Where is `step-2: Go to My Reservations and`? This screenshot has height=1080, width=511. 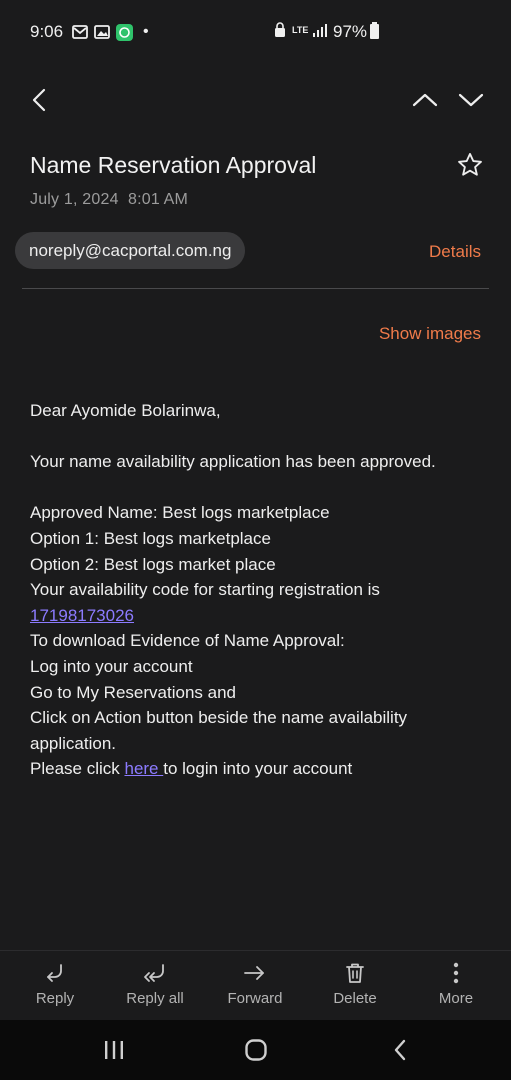
step-2: Go to My Reservations and is located at coordinates (133, 692).